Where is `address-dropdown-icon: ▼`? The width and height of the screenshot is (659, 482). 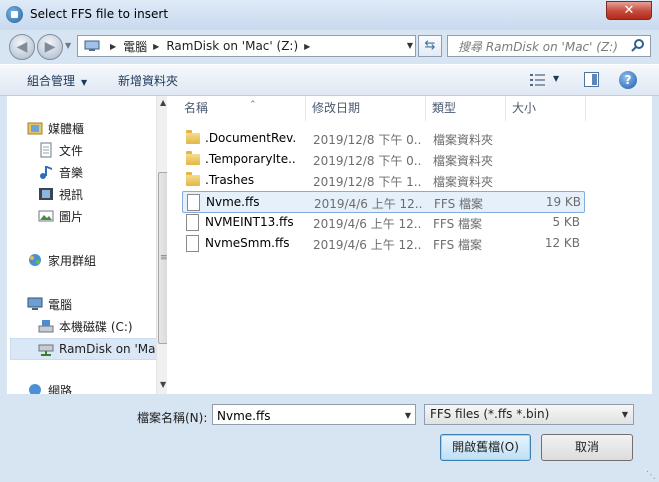
address-dropdown-icon: ▼ is located at coordinates (410, 45).